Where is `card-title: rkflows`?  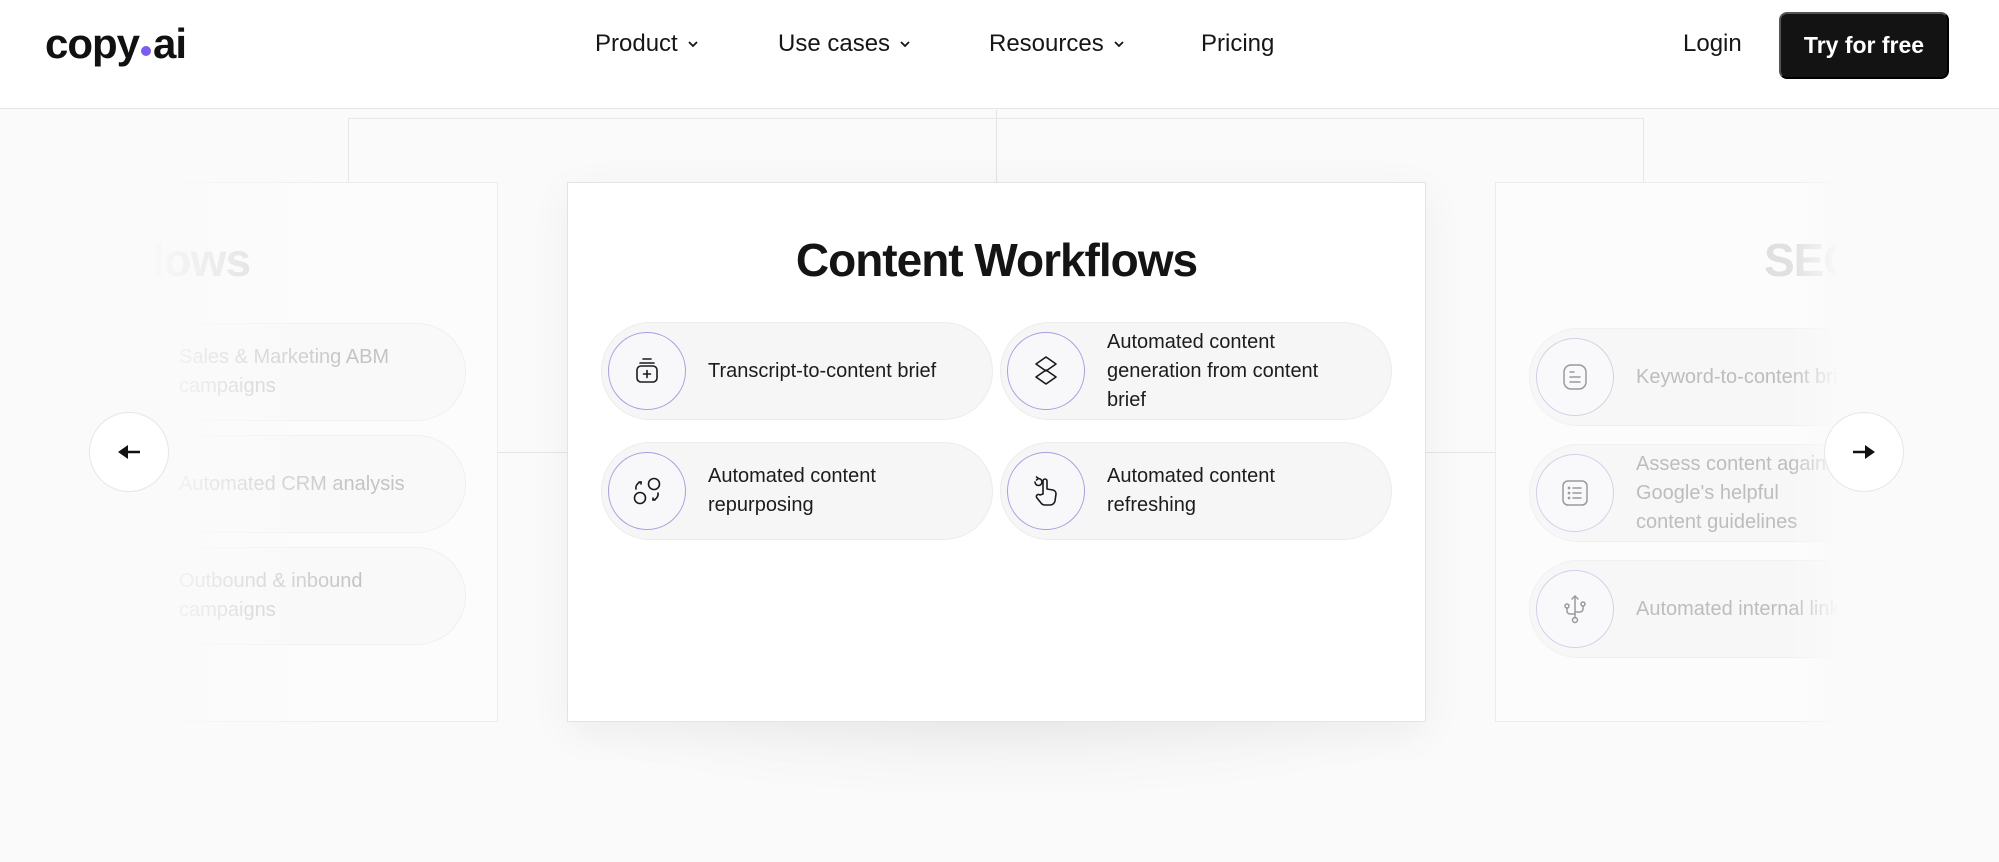
card-title: rkflows is located at coordinates (203, 260).